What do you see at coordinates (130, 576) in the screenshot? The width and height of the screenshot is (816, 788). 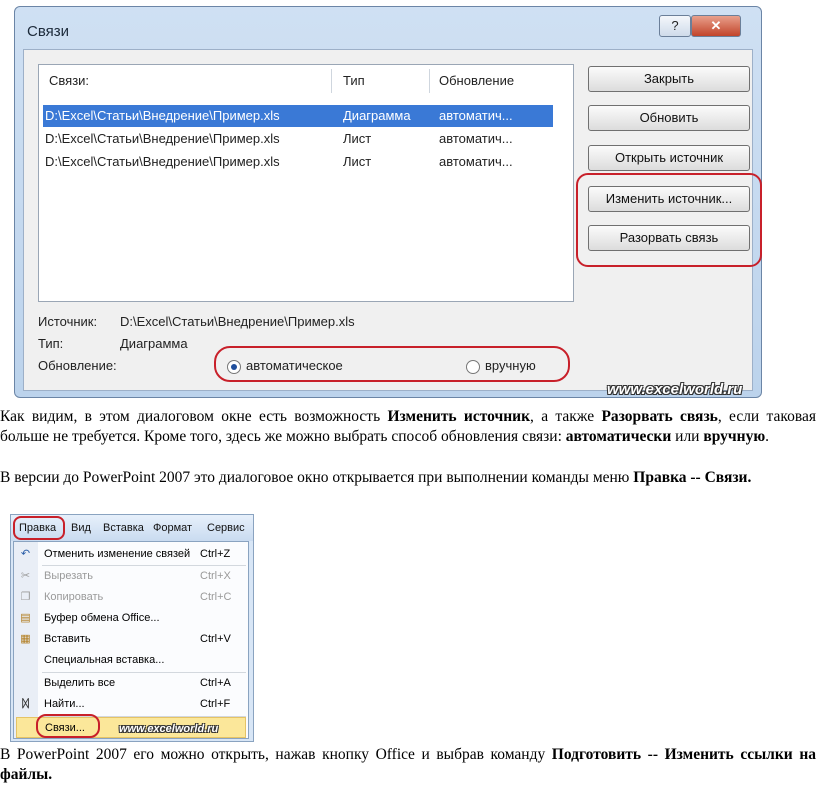 I see `menu-item-cut: ✂ Вырезать Ctrl+X` at bounding box center [130, 576].